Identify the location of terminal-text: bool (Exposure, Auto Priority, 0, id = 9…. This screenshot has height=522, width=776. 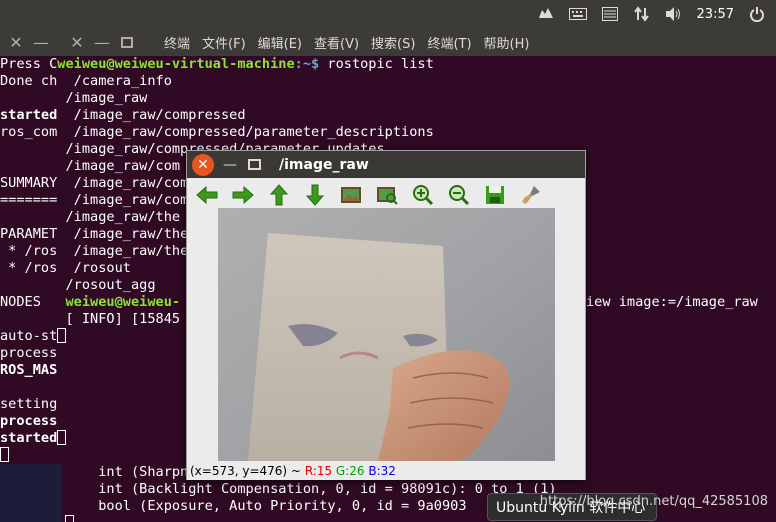
(282, 506).